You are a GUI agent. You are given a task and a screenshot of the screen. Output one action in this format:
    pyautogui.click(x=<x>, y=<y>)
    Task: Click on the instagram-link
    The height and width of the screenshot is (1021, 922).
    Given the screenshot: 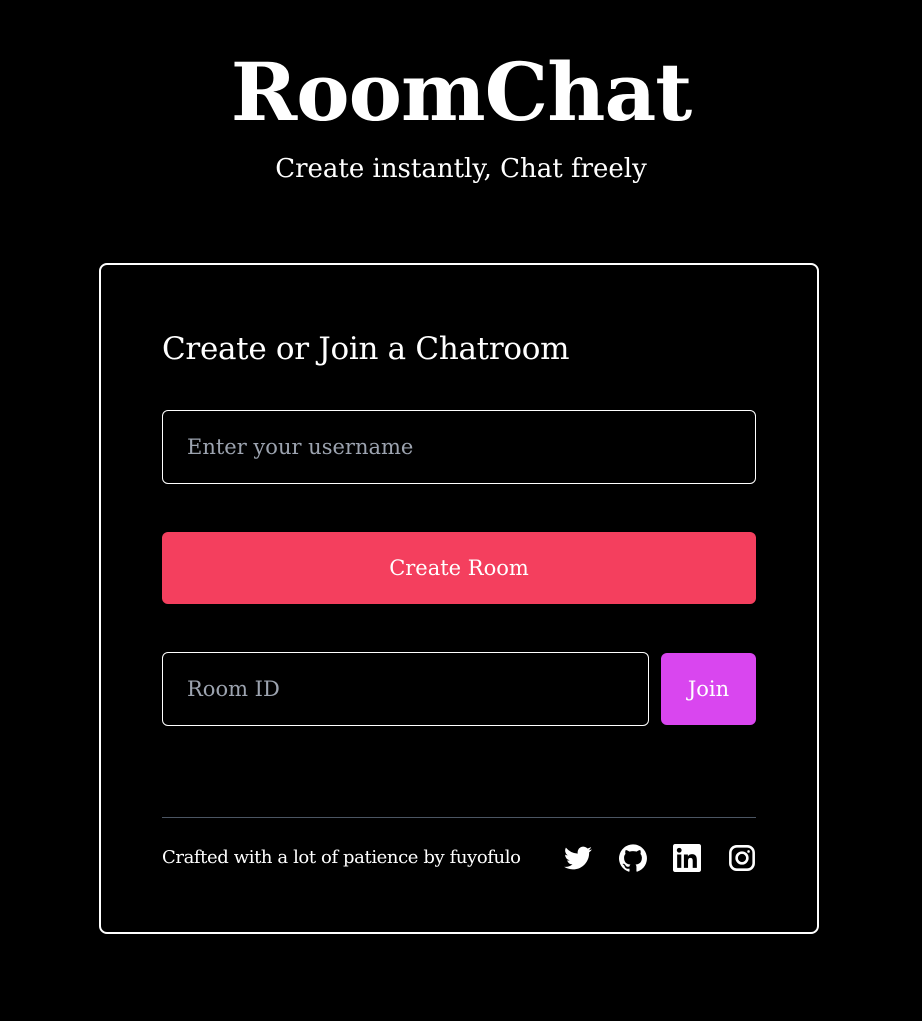 What is the action you would take?
    pyautogui.click(x=742, y=858)
    